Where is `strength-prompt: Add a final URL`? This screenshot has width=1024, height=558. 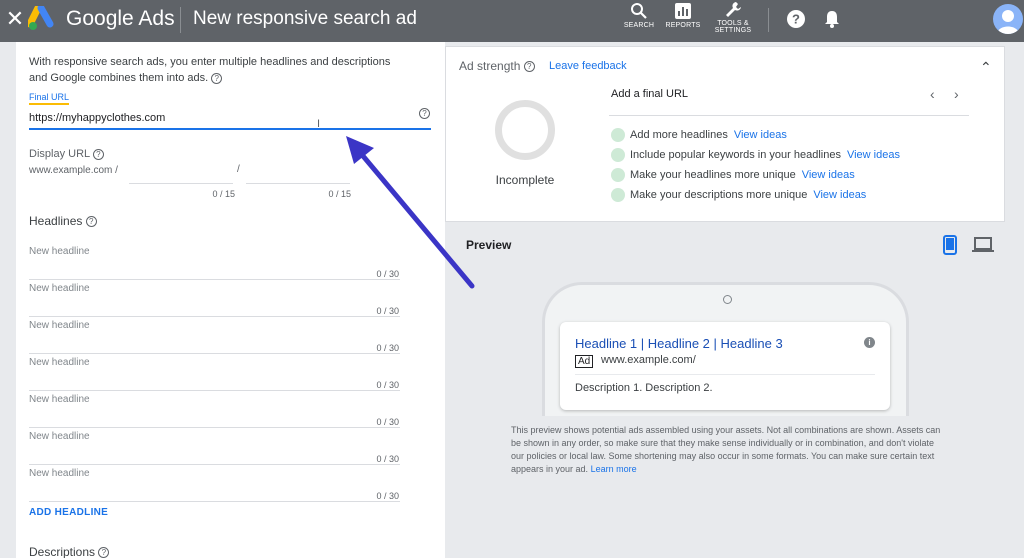 strength-prompt: Add a final URL is located at coordinates (650, 94).